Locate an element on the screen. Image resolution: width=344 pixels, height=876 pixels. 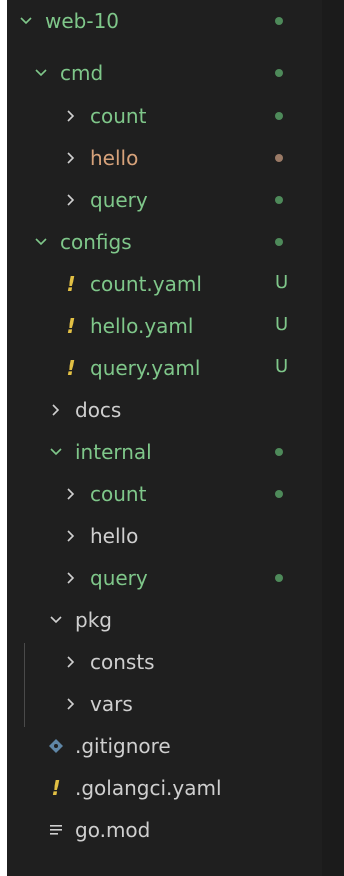
tree-item-golangci-yaml: ! .golangci.yaml is located at coordinates (164, 788).